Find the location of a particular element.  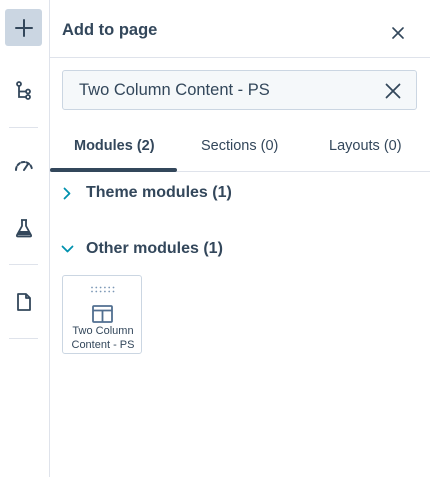

clear-search-button is located at coordinates (393, 91).